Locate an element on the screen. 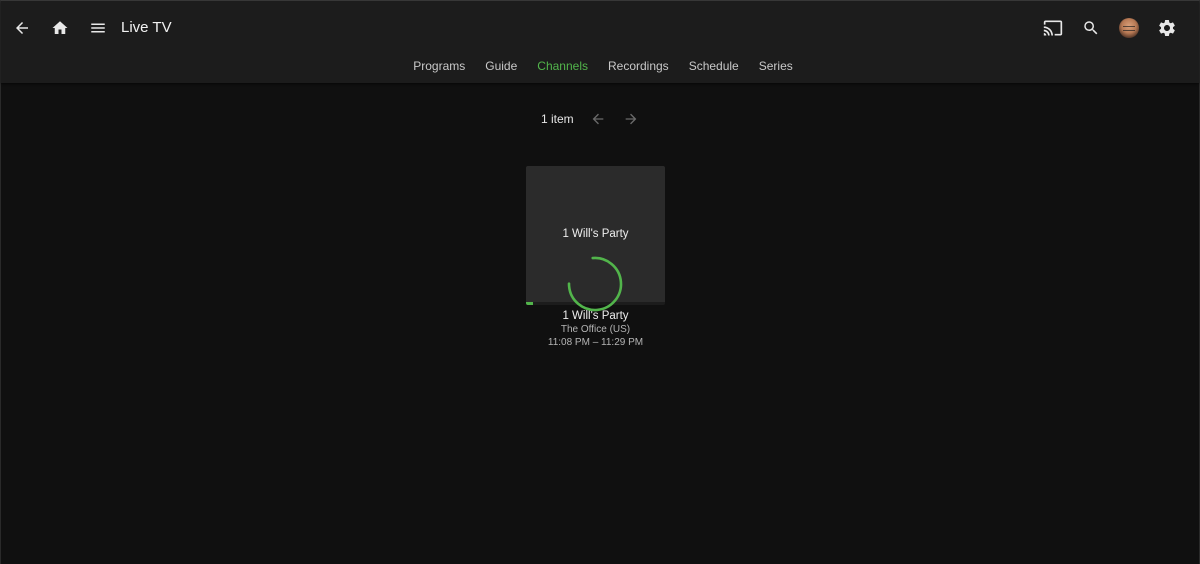 Image resolution: width=1200 pixels, height=564 pixels. settings-button is located at coordinates (1167, 28).